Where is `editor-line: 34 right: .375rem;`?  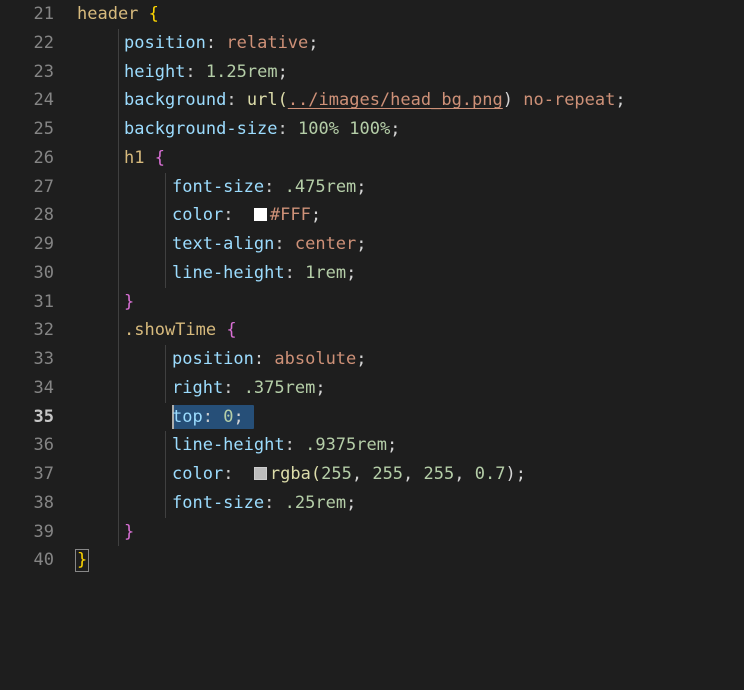 editor-line: 34 right: .375rem; is located at coordinates (372, 388).